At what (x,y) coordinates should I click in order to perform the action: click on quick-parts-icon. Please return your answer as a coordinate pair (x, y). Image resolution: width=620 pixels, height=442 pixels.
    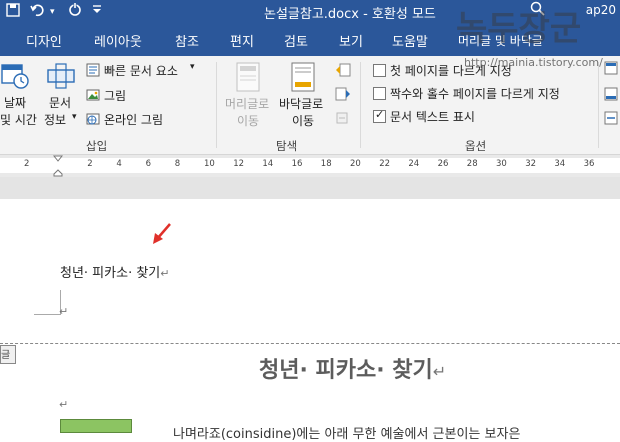
    Looking at the image, I should click on (93, 71).